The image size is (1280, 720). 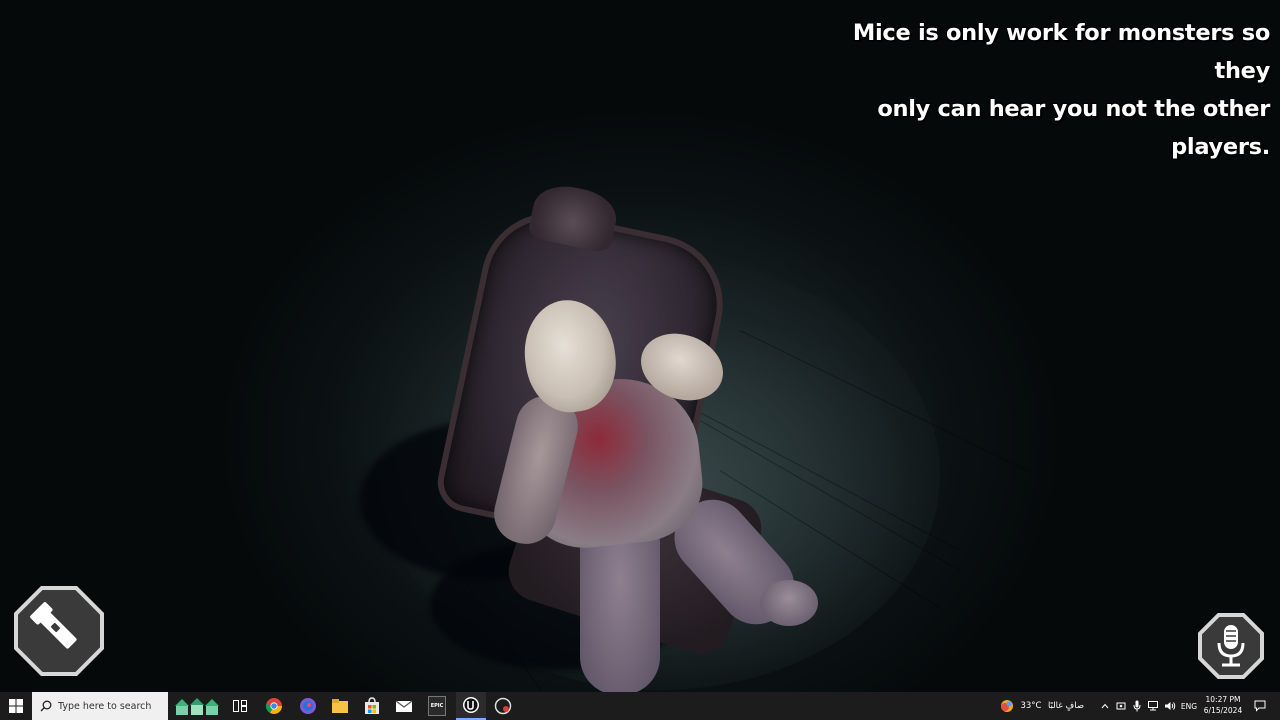 I want to click on creature-foot, so click(x=789, y=603).